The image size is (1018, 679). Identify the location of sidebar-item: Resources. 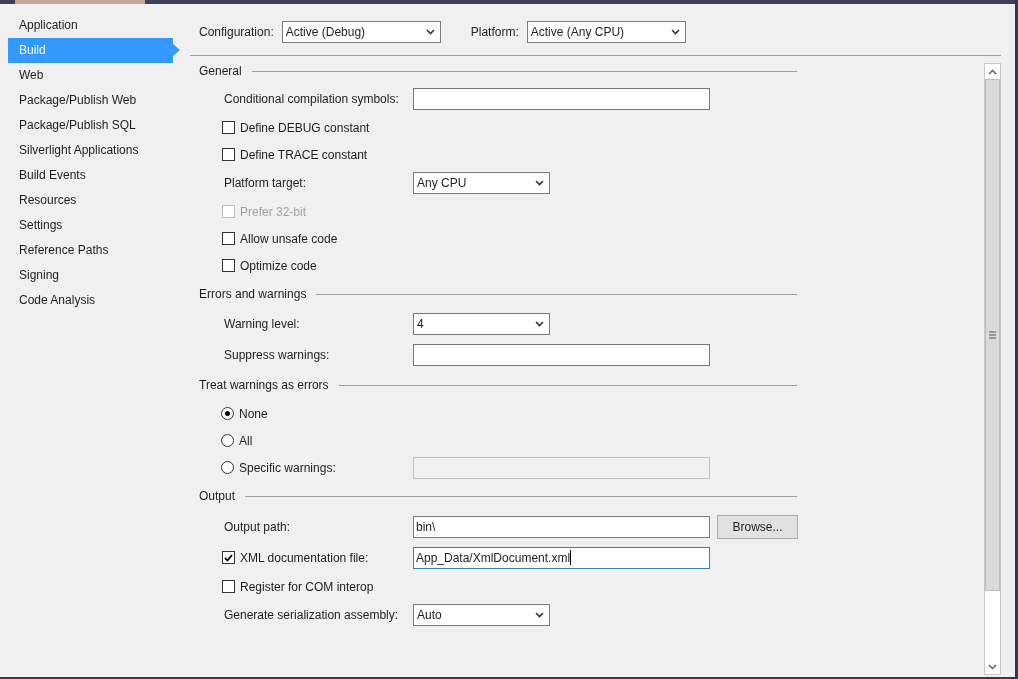
(90, 200).